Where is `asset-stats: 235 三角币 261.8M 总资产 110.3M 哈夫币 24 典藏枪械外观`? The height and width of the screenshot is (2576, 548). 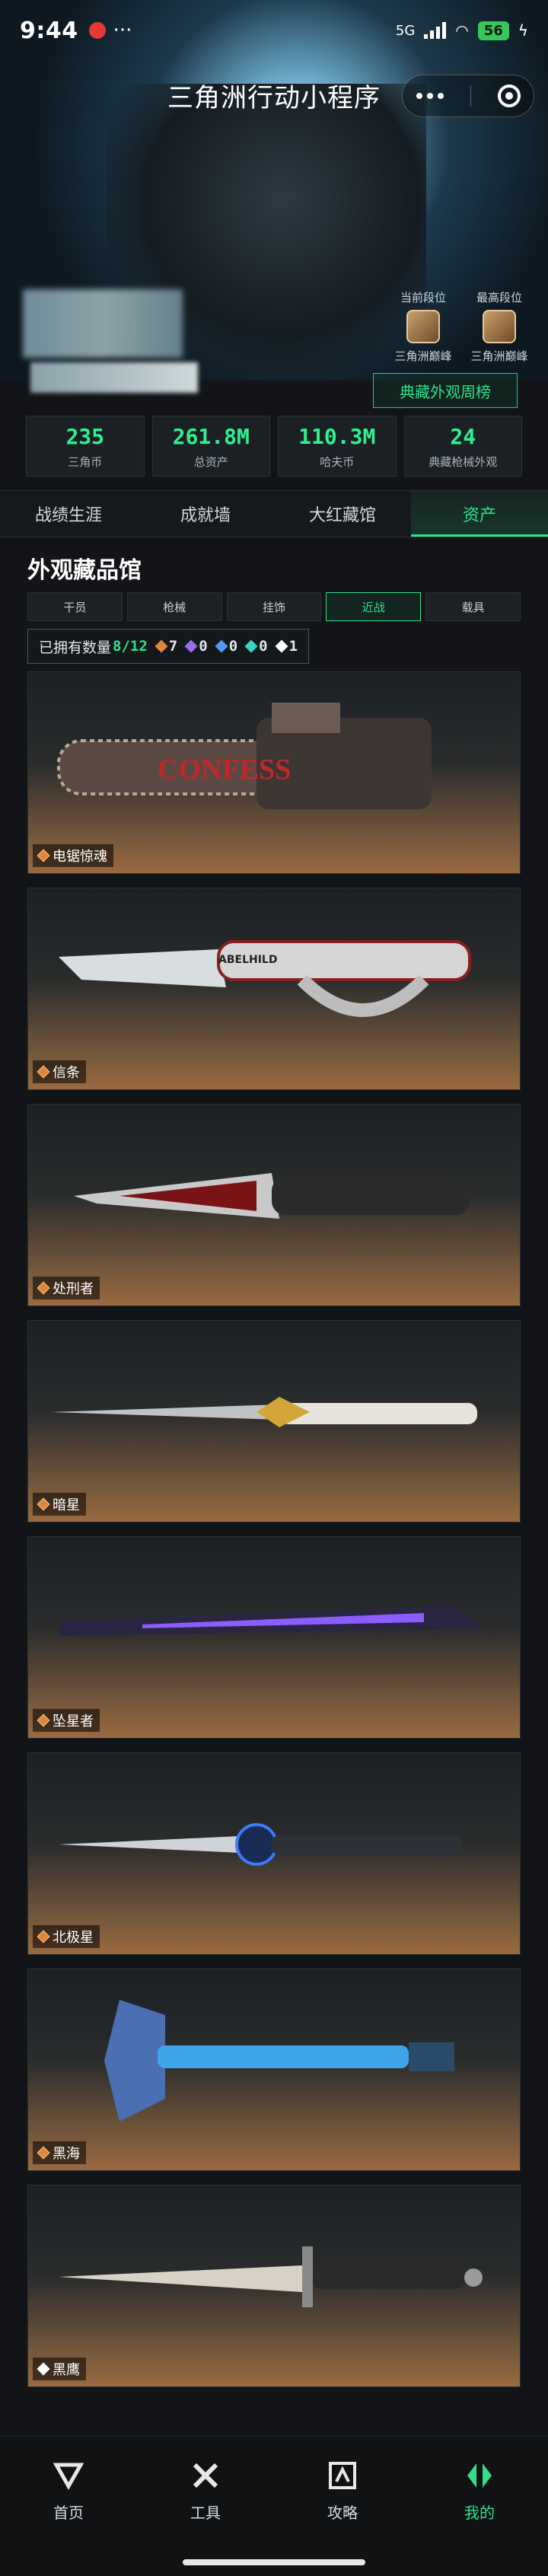 asset-stats: 235 三角币 261.8M 总资产 110.3M 哈夫币 24 典藏枪械外观 is located at coordinates (274, 447).